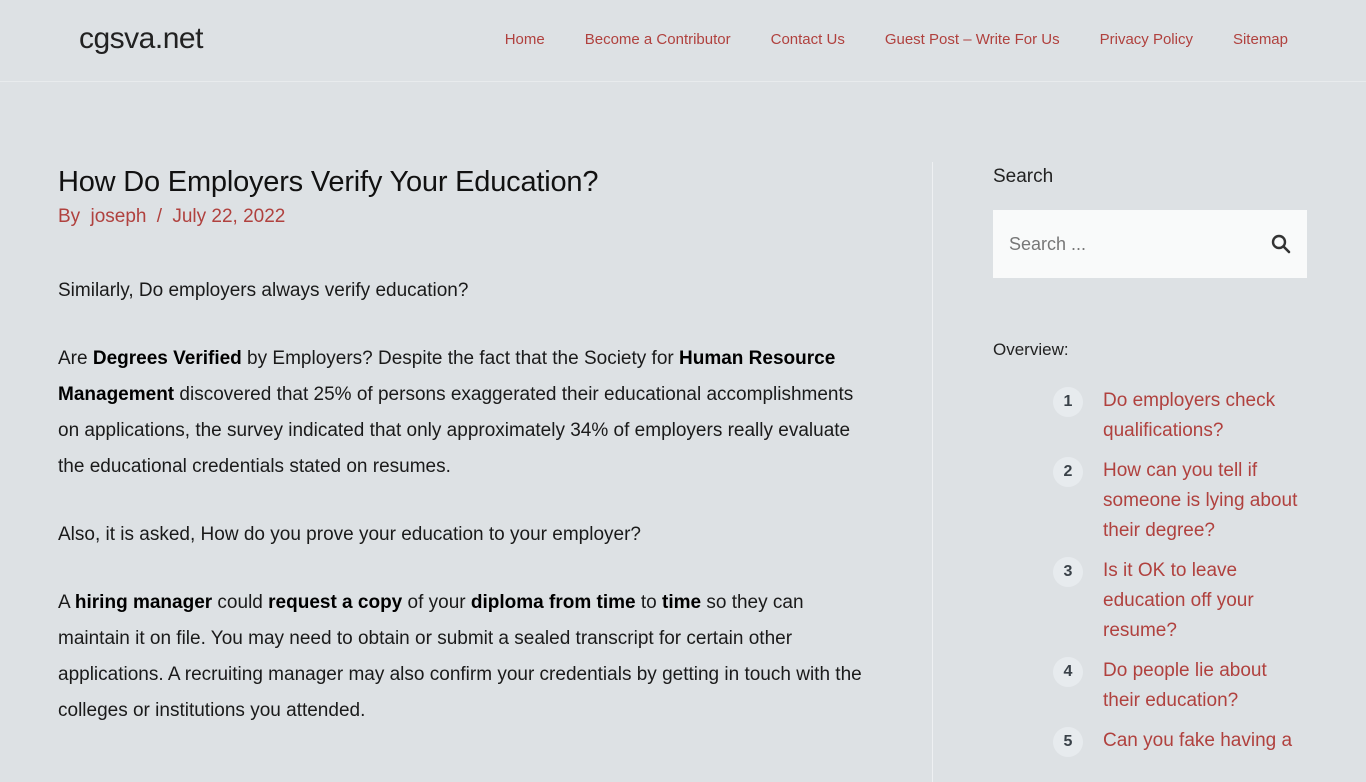 The height and width of the screenshot is (782, 1366). I want to click on site-title-link: cgsva.net, so click(141, 39).